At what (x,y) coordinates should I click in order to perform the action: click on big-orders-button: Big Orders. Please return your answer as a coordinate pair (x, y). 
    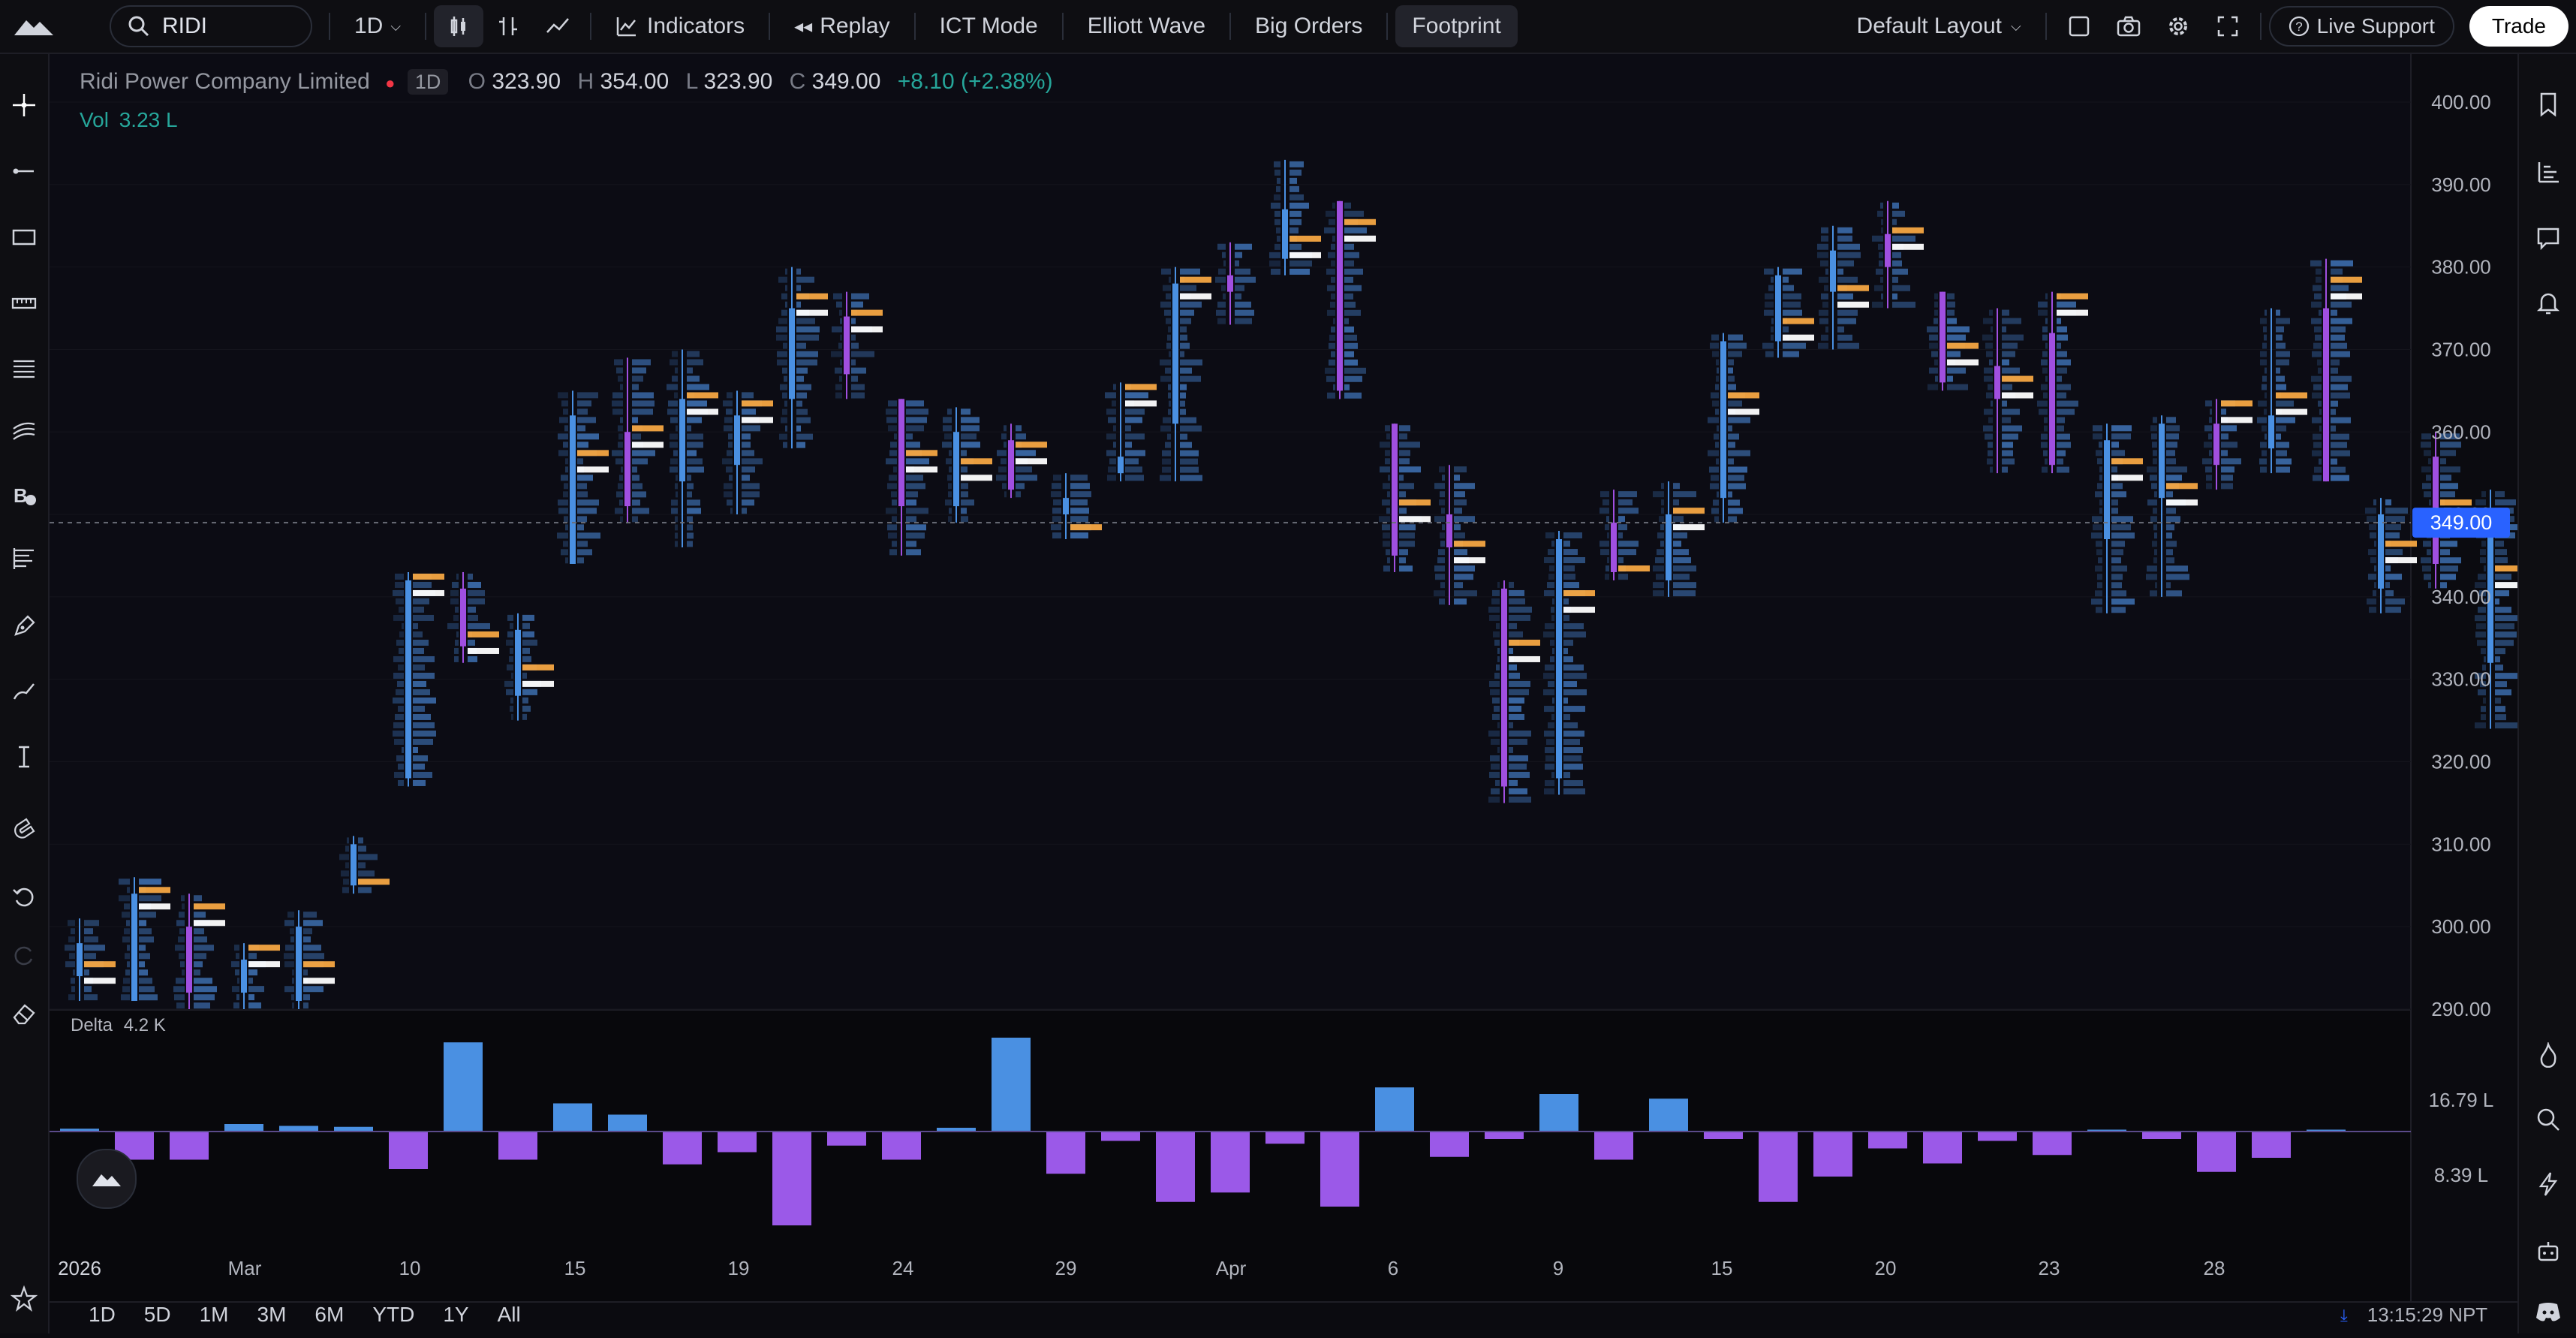
    Looking at the image, I should click on (1308, 26).